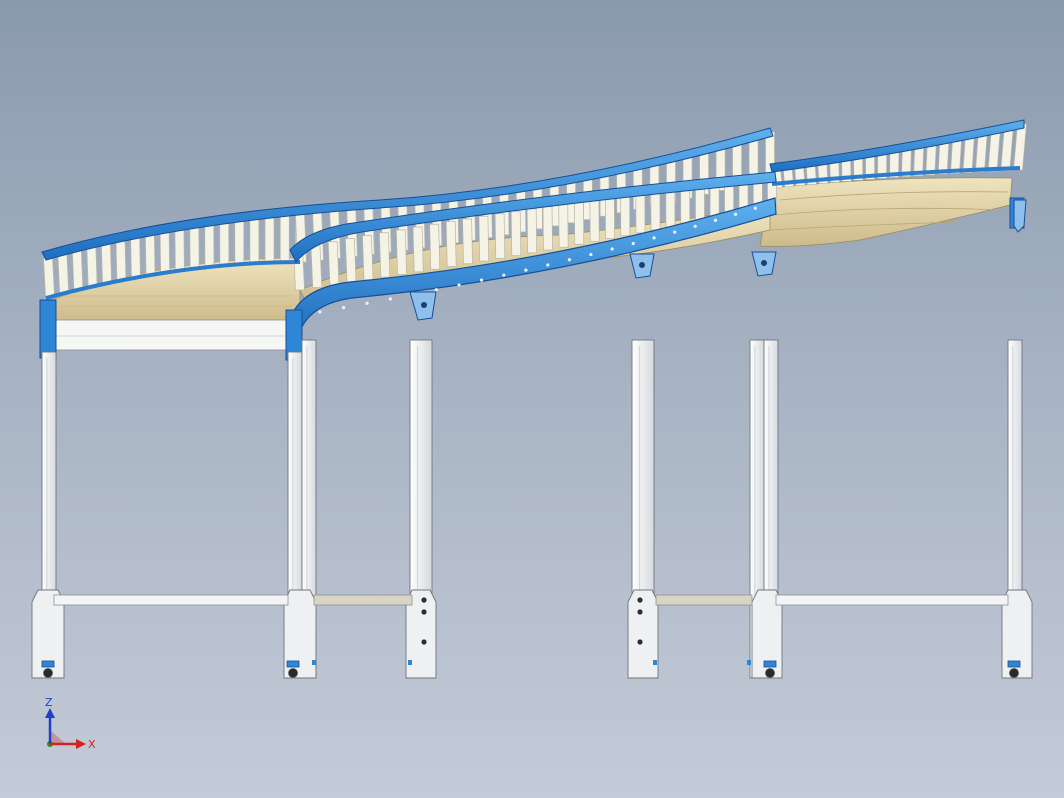  I want to click on z-axis-label: Z, so click(49, 702).